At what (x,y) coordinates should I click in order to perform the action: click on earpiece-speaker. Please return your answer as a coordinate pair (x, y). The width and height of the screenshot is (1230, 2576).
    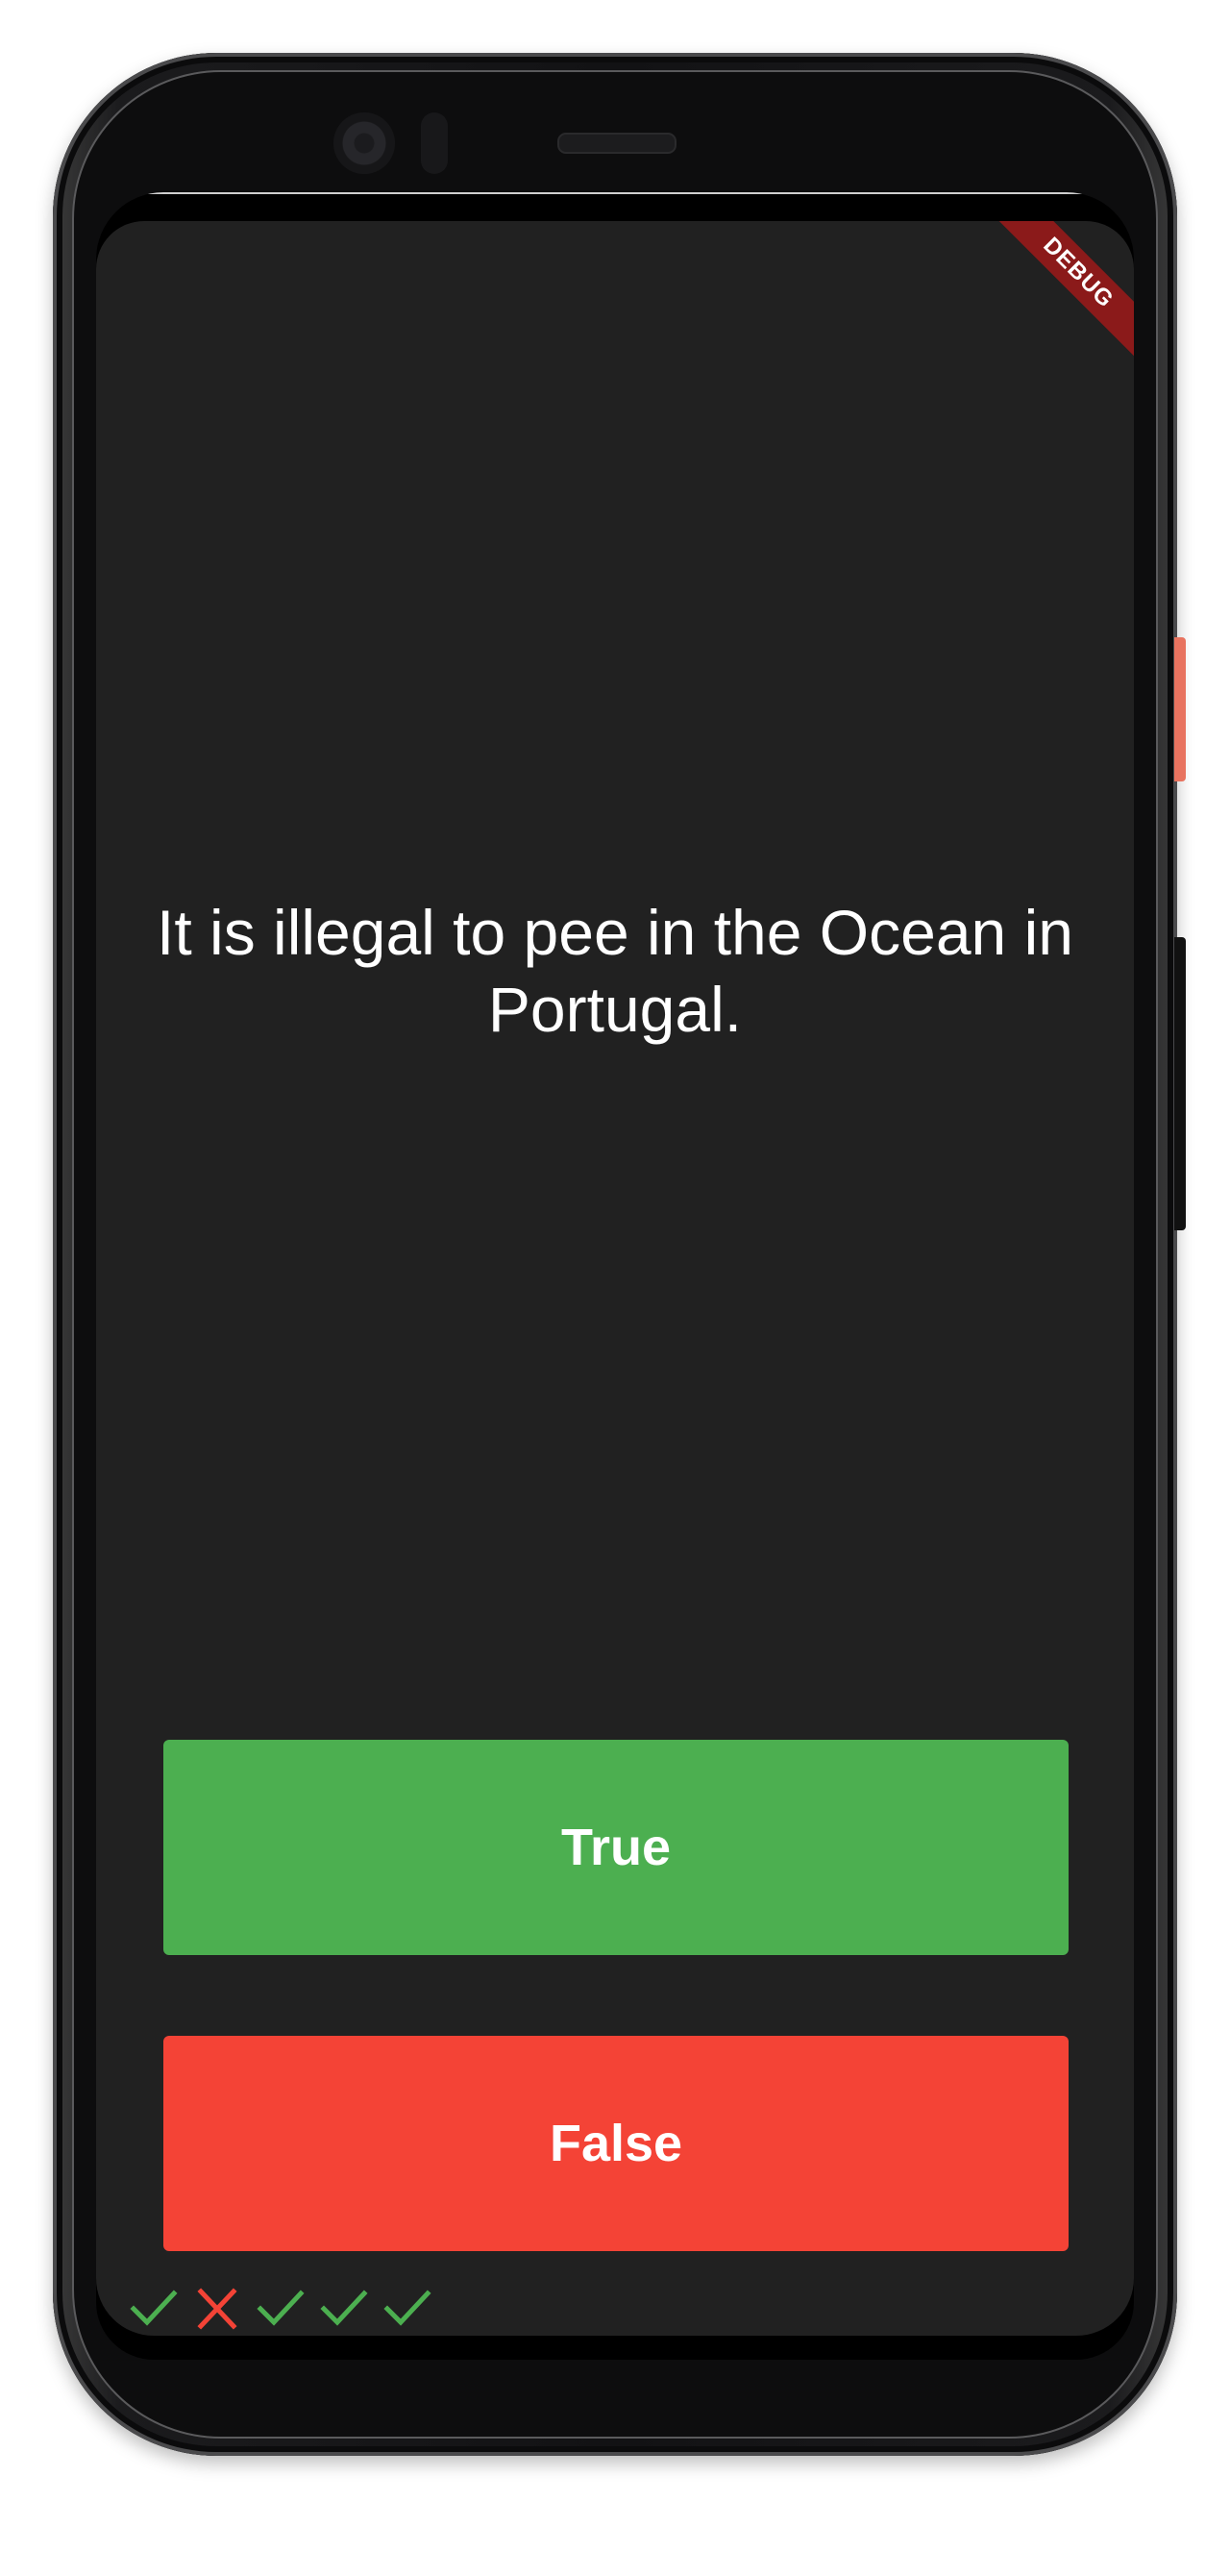
    Looking at the image, I should click on (616, 143).